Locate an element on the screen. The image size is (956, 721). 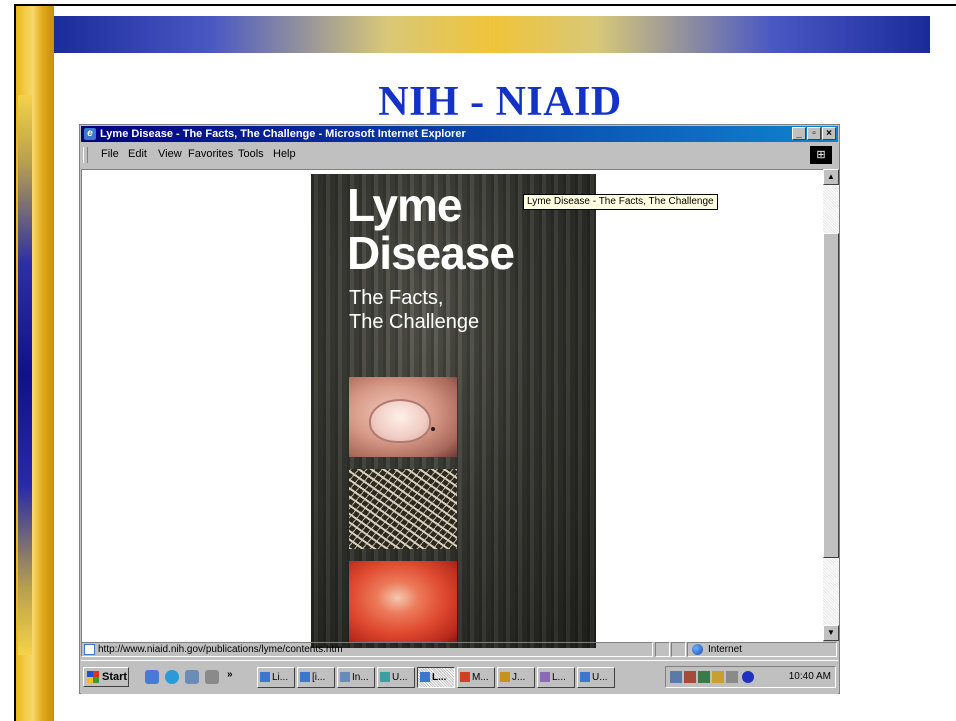
cover-title-line1: Lyme is located at coordinates (404, 205).